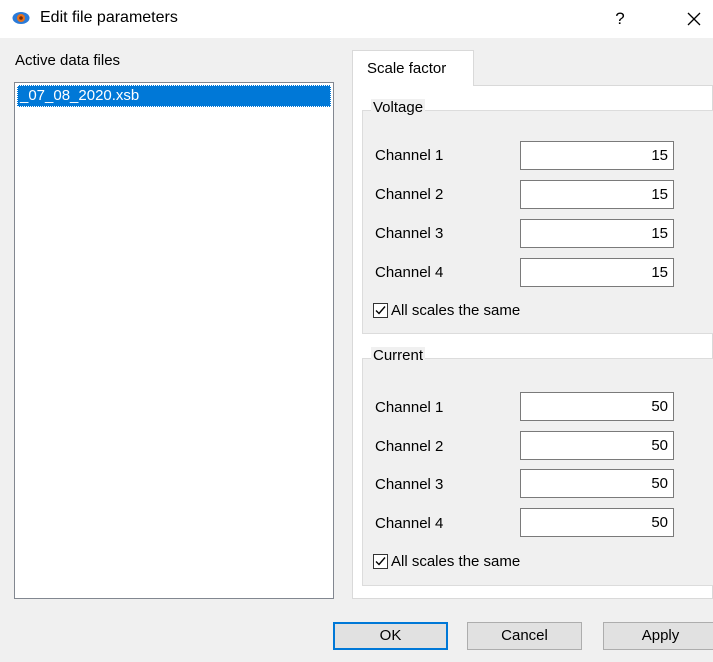  Describe the element at coordinates (409, 523) in the screenshot. I see `current-channel-4-label: Channel 4` at that location.